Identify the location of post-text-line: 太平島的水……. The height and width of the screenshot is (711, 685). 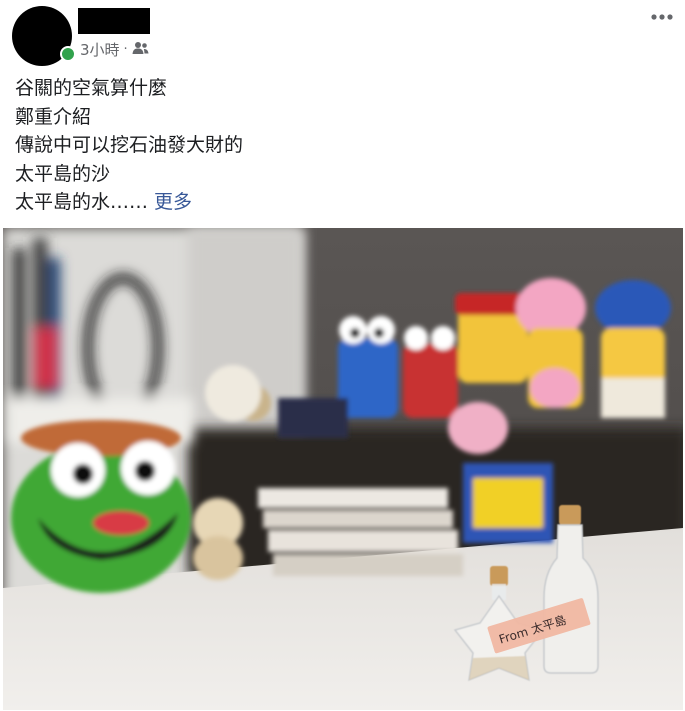
(82, 202).